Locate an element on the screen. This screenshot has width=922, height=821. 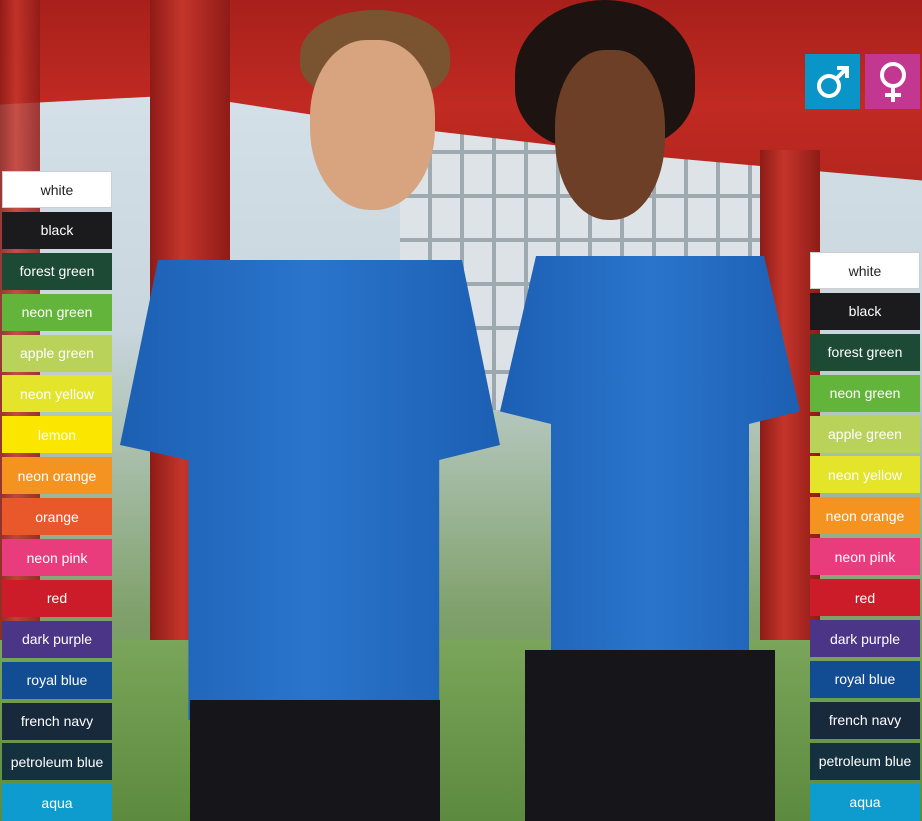
male-icon is located at coordinates (832, 81).